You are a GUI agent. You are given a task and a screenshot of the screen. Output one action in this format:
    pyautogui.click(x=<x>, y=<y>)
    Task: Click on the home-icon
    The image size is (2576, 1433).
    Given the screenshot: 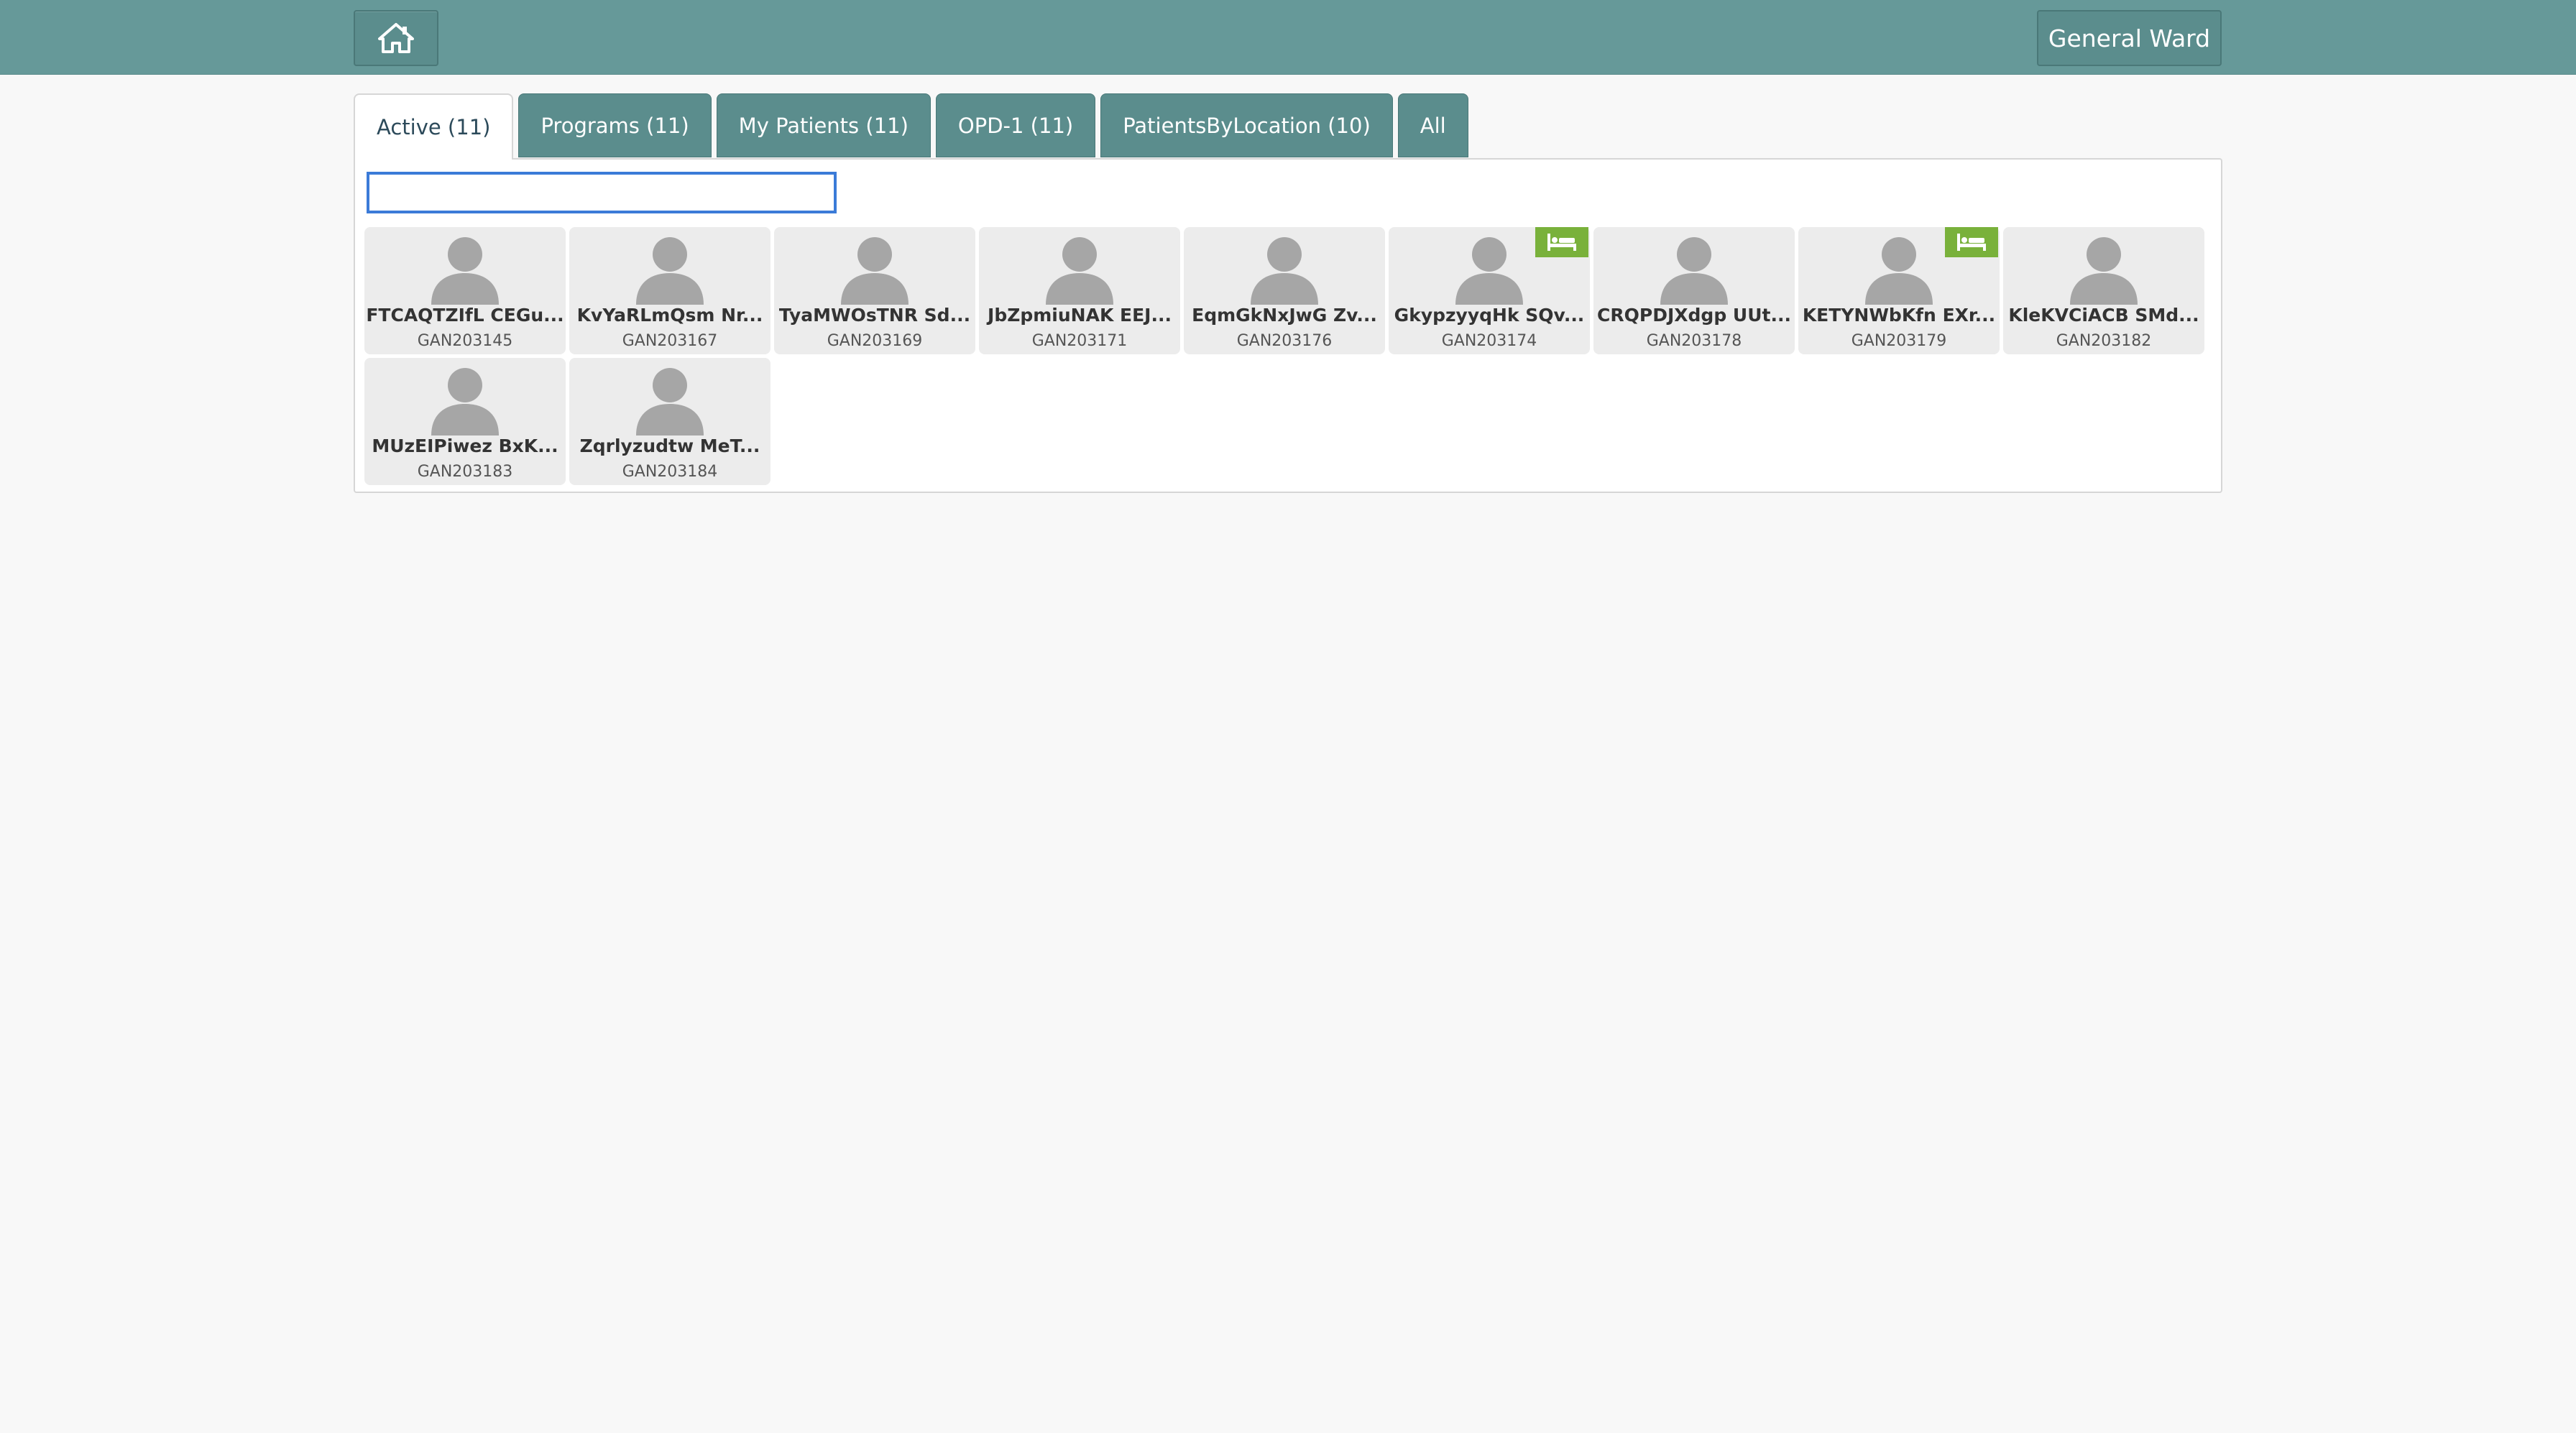 What is the action you would take?
    pyautogui.click(x=396, y=38)
    